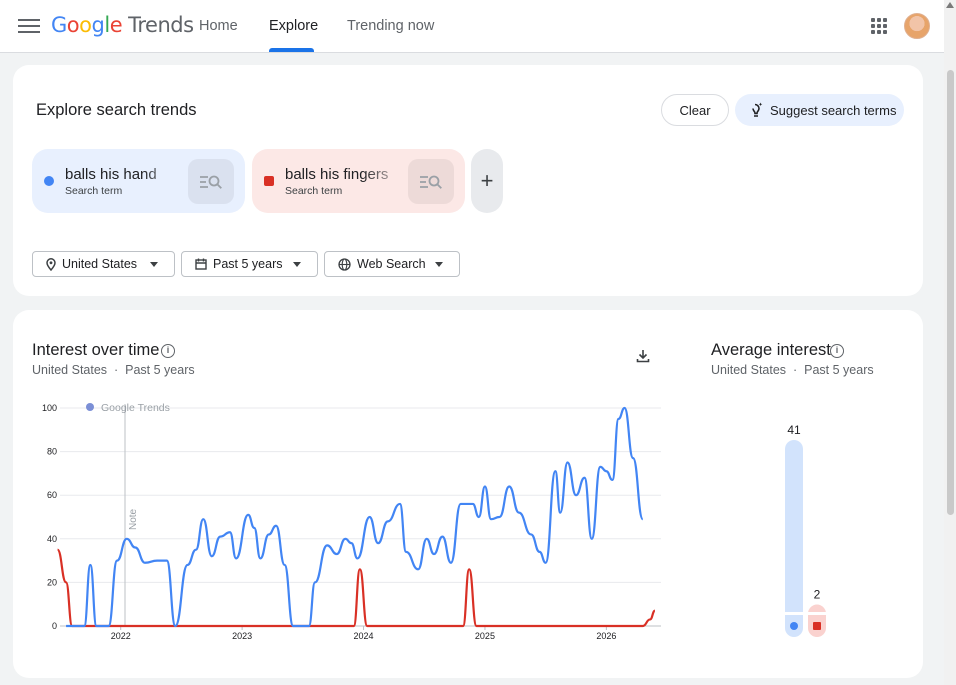  I want to click on scroll-up-arrow-icon, so click(950, 5).